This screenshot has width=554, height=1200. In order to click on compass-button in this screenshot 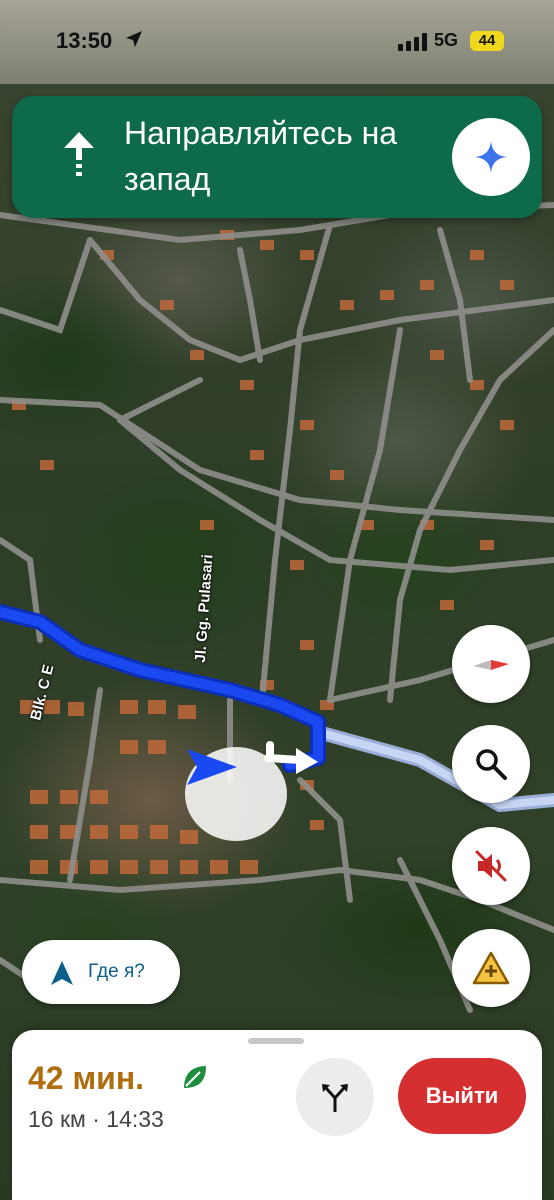, I will do `click(491, 664)`.